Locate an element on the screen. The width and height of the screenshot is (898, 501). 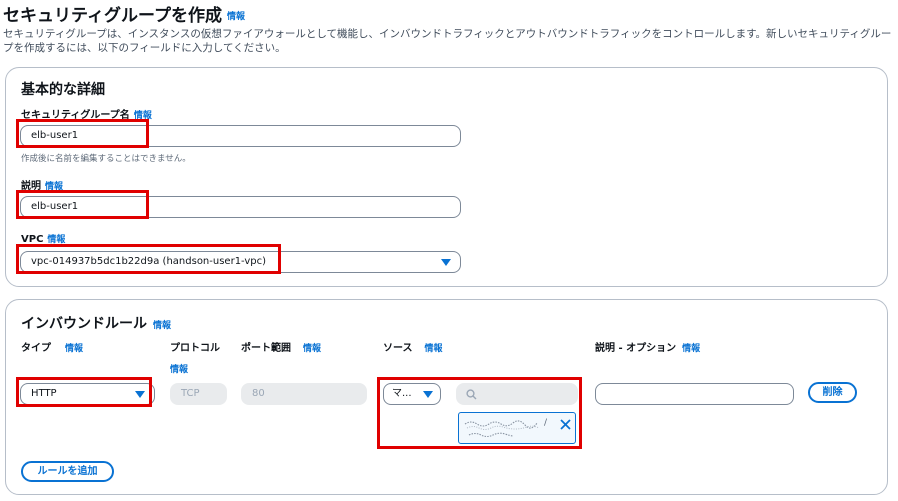
highlight-rule-source is located at coordinates (479, 413).